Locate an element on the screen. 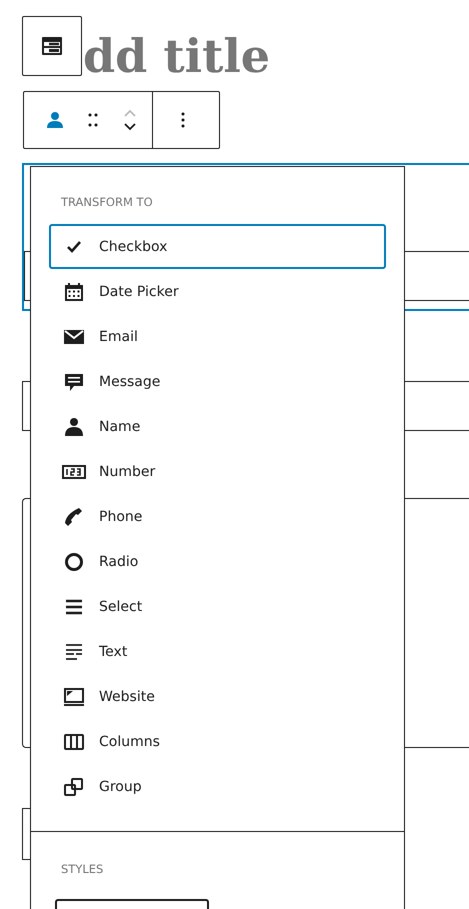 The image size is (469, 909). menu-item: Checkbox is located at coordinates (217, 246).